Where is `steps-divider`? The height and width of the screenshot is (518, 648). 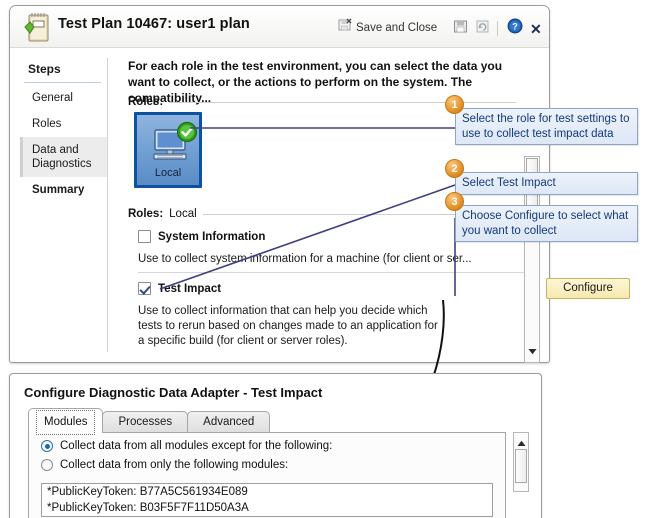
steps-divider is located at coordinates (62, 82).